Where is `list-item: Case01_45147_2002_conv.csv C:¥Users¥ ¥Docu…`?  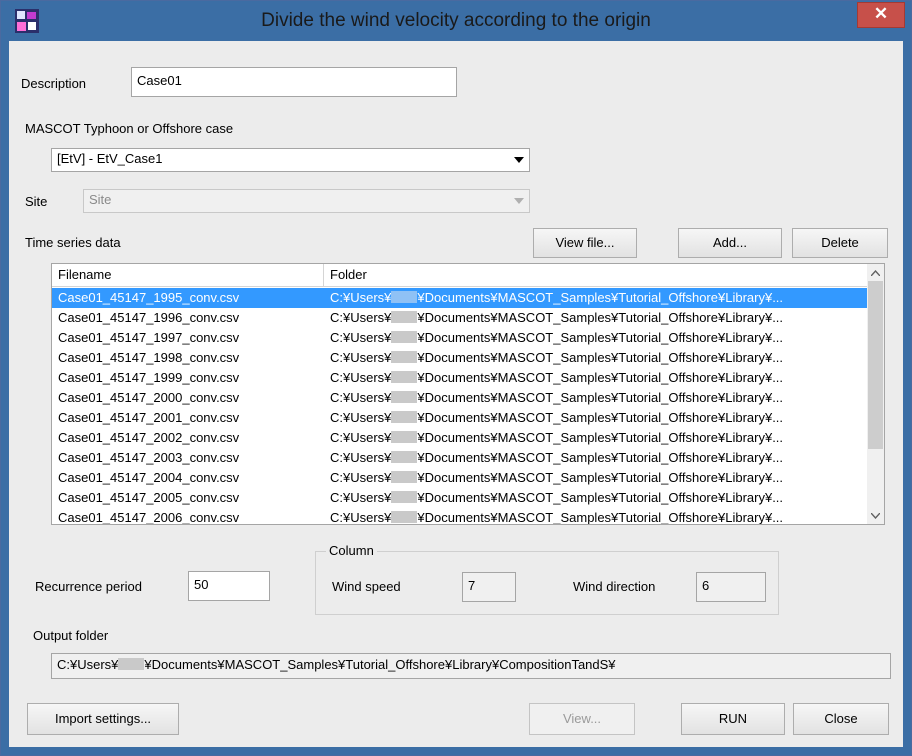 list-item: Case01_45147_2002_conv.csv C:¥Users¥ ¥Docu… is located at coordinates (460, 438).